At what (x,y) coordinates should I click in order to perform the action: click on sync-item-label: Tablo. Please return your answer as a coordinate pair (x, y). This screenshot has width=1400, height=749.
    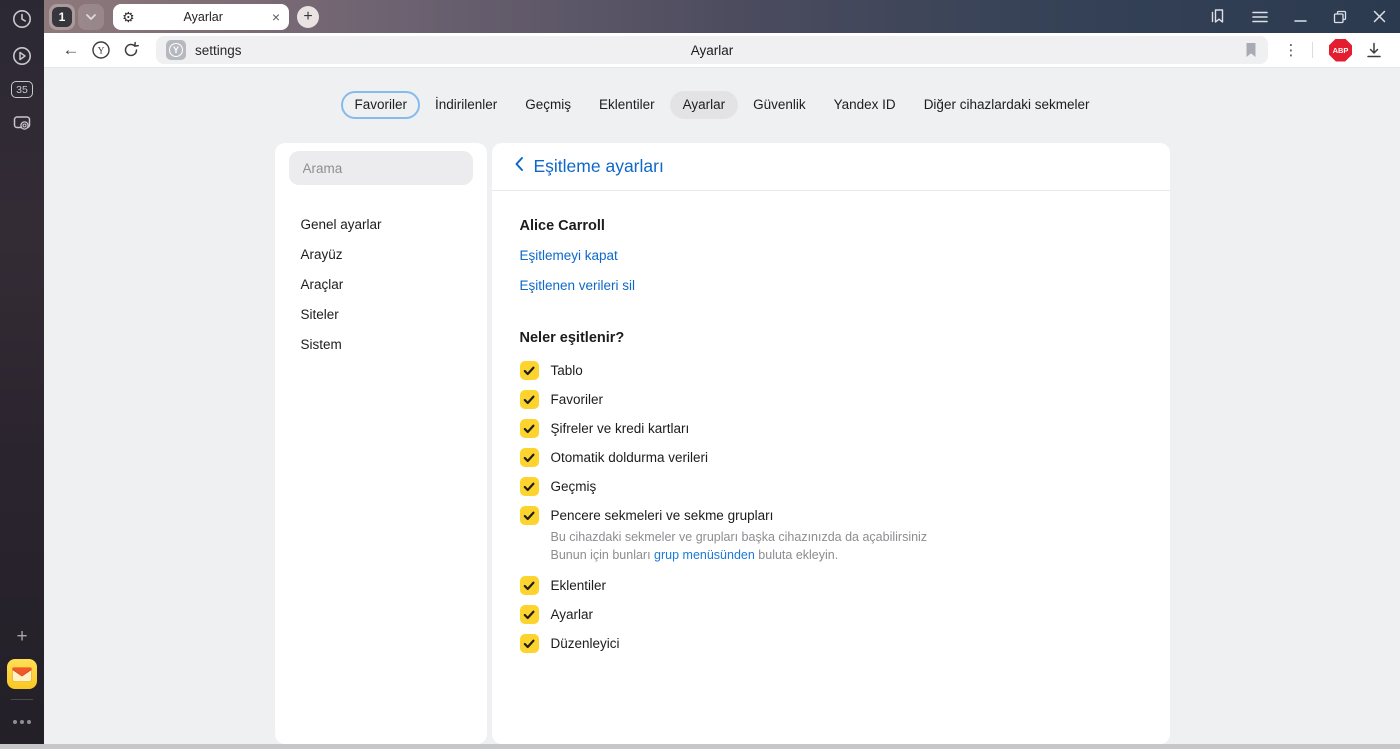
    Looking at the image, I should click on (566, 371).